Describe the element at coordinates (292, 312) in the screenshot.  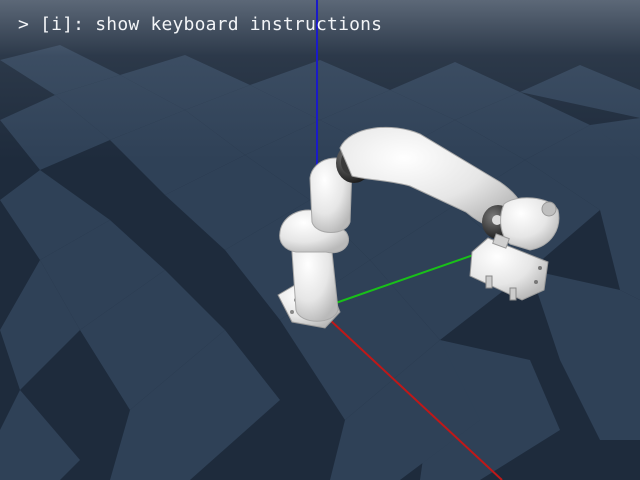
I see `base-bolt` at that location.